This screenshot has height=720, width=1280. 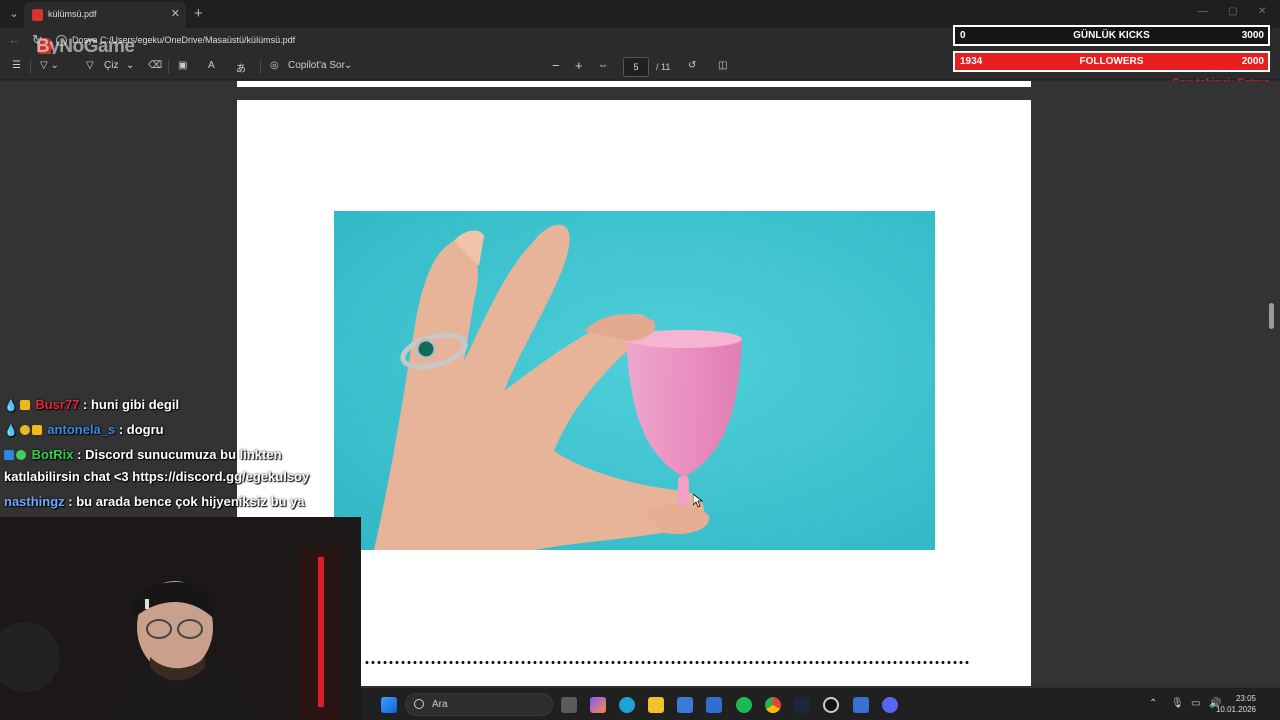 I want to click on pdf-file-icon, so click(x=37, y=15).